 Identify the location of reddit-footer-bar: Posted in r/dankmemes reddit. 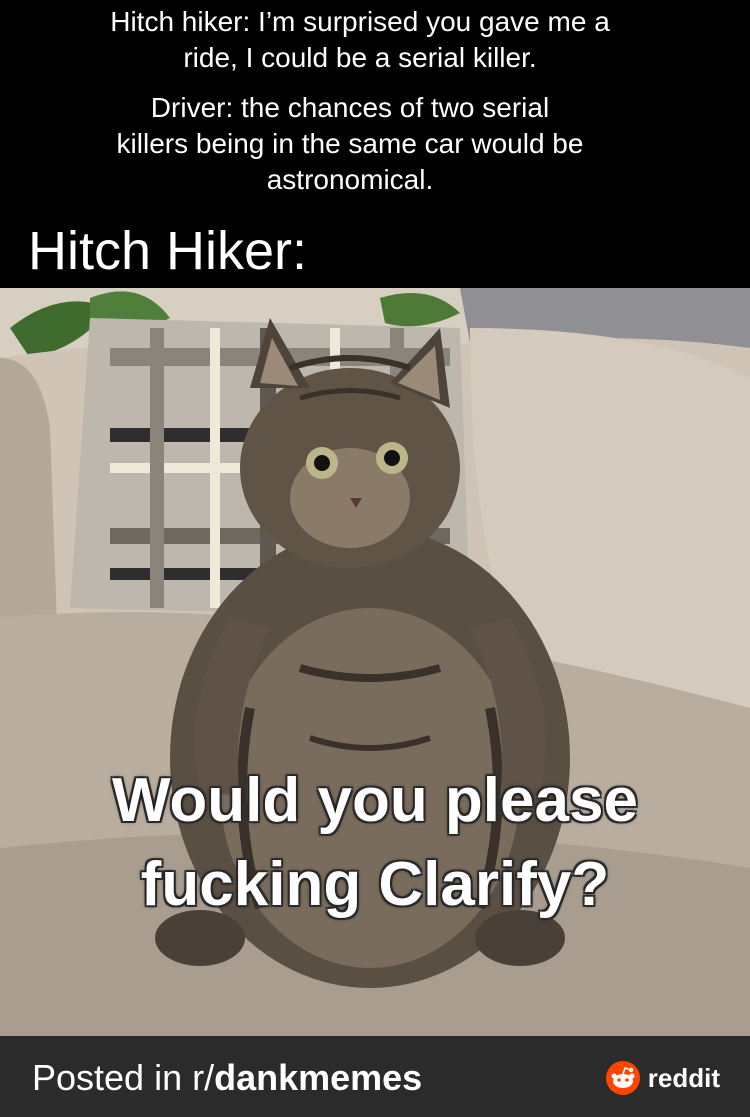
(375, 1076).